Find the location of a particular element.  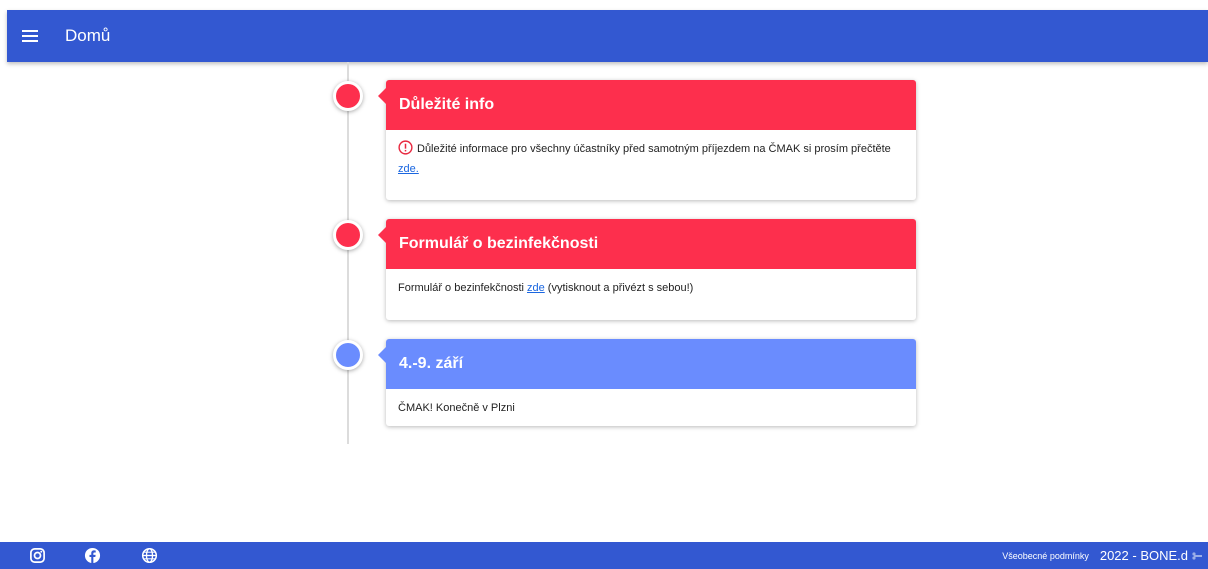

bone-icon is located at coordinates (1197, 555).